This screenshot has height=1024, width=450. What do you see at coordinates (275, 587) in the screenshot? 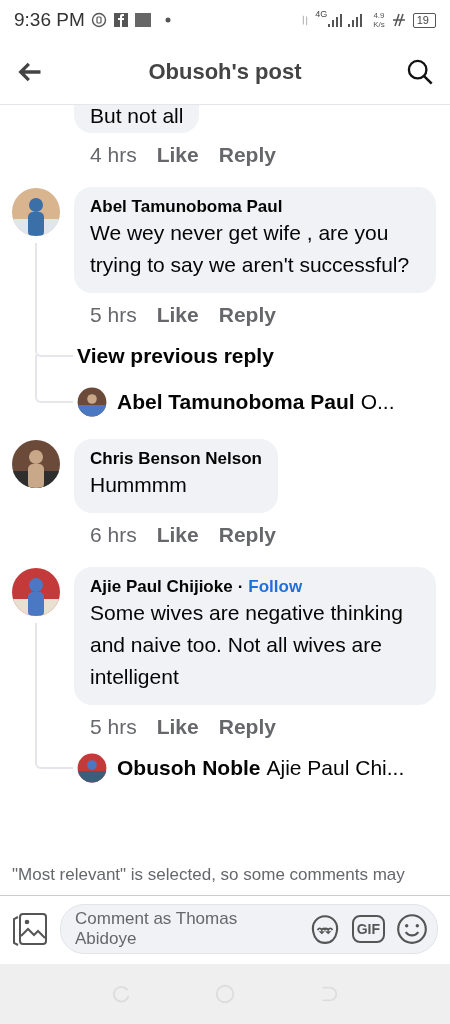
I see `follow-link: Follow` at bounding box center [275, 587].